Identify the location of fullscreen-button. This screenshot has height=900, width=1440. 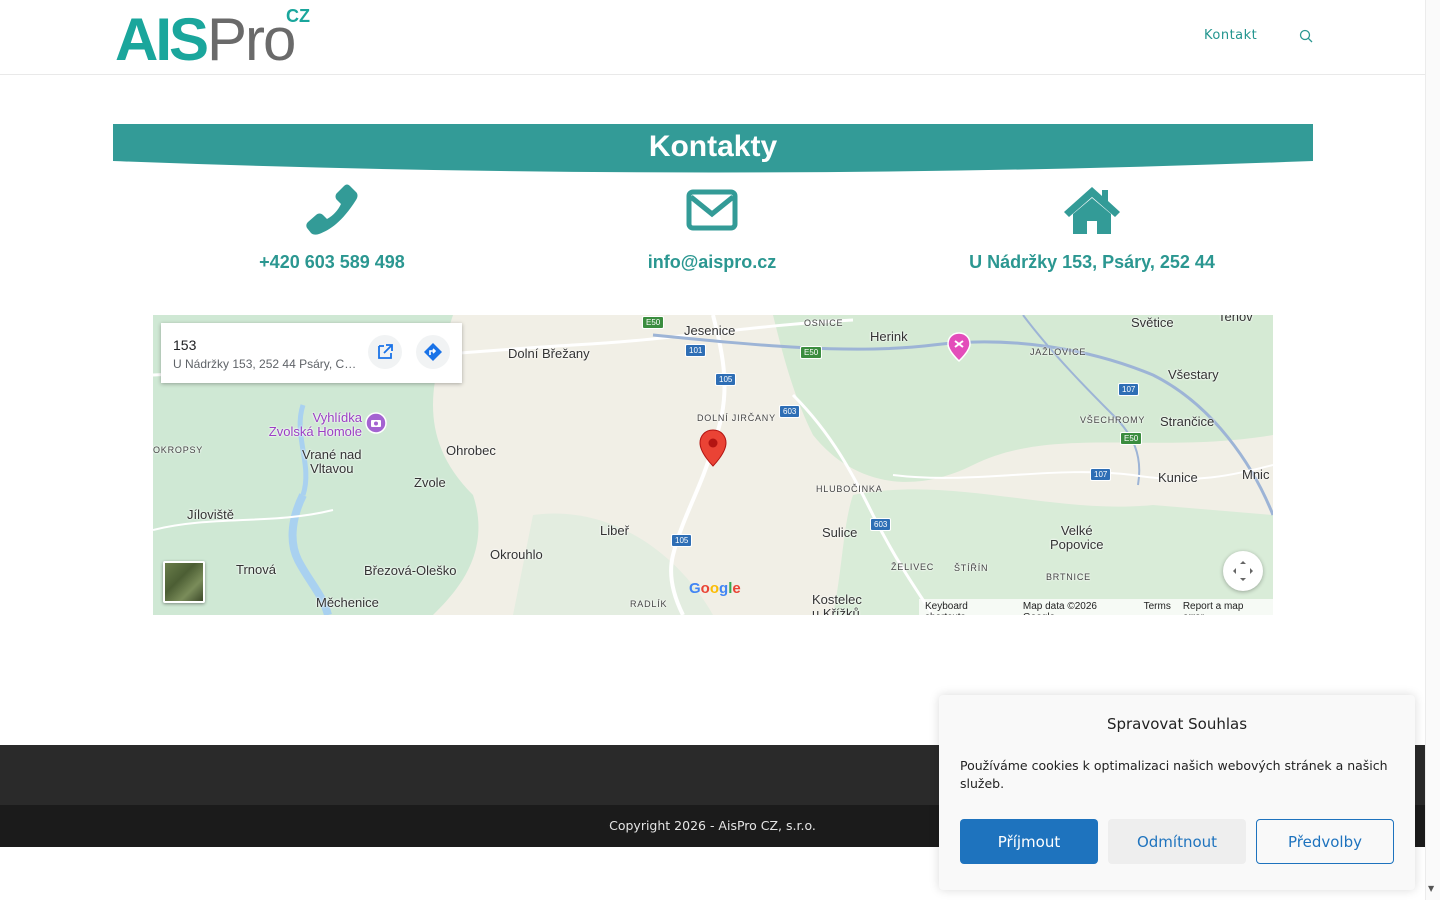
(1243, 571).